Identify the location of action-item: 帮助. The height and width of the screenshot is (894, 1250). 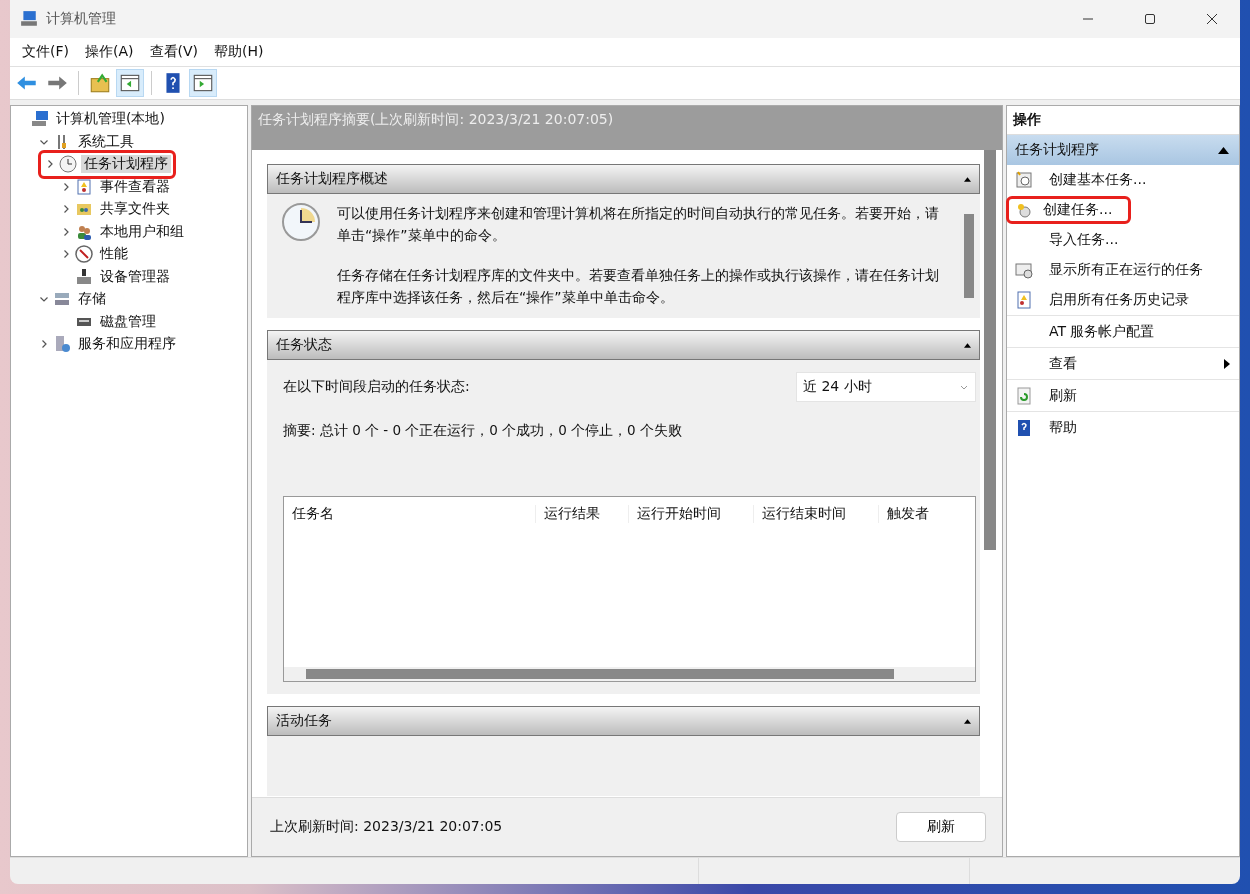
(1063, 427).